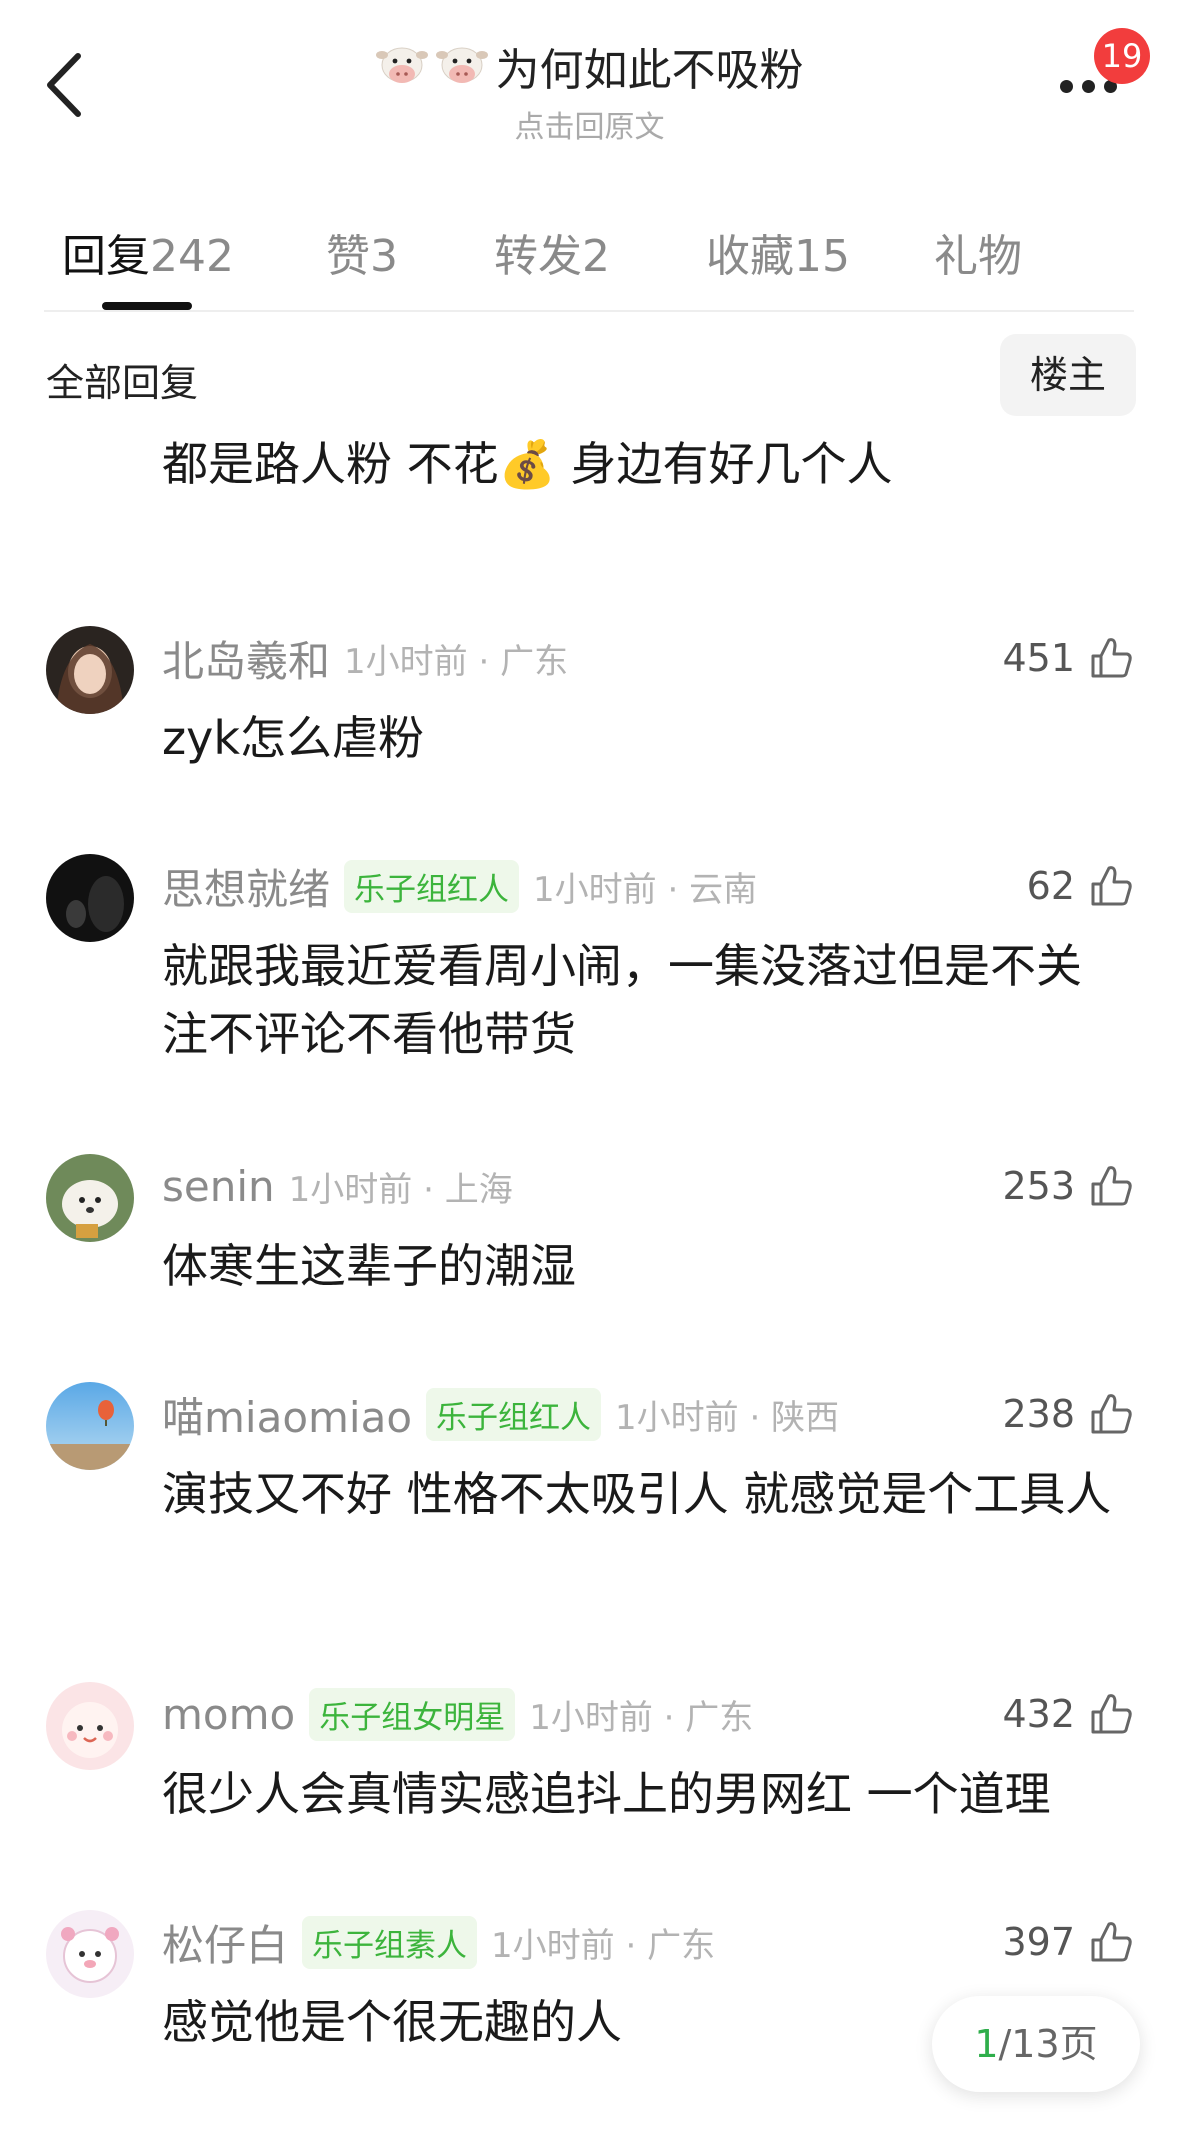 The width and height of the screenshot is (1179, 2131). I want to click on like-button: 253, so click(1068, 1186).